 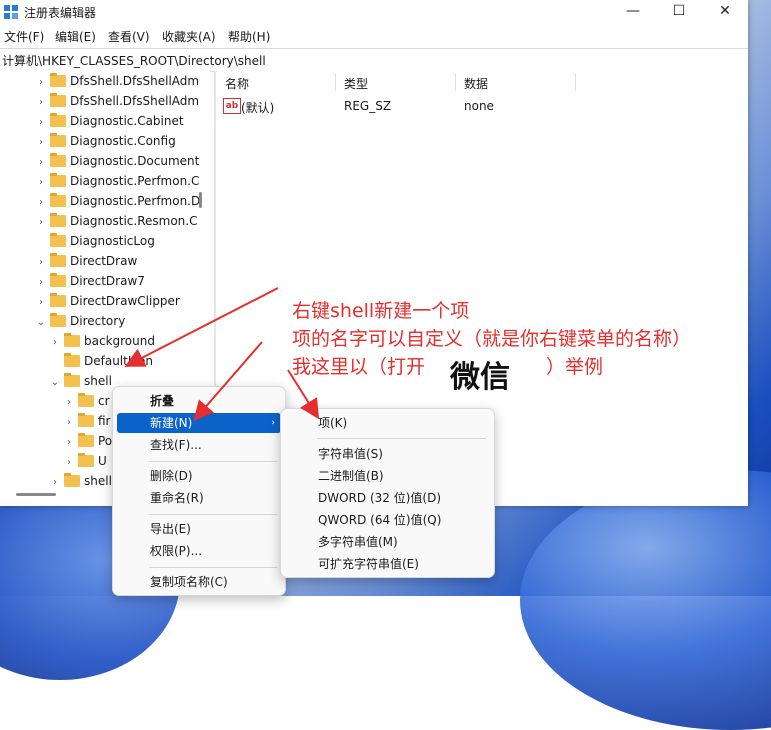 I want to click on annotation-arrows, so click(x=222, y=354).